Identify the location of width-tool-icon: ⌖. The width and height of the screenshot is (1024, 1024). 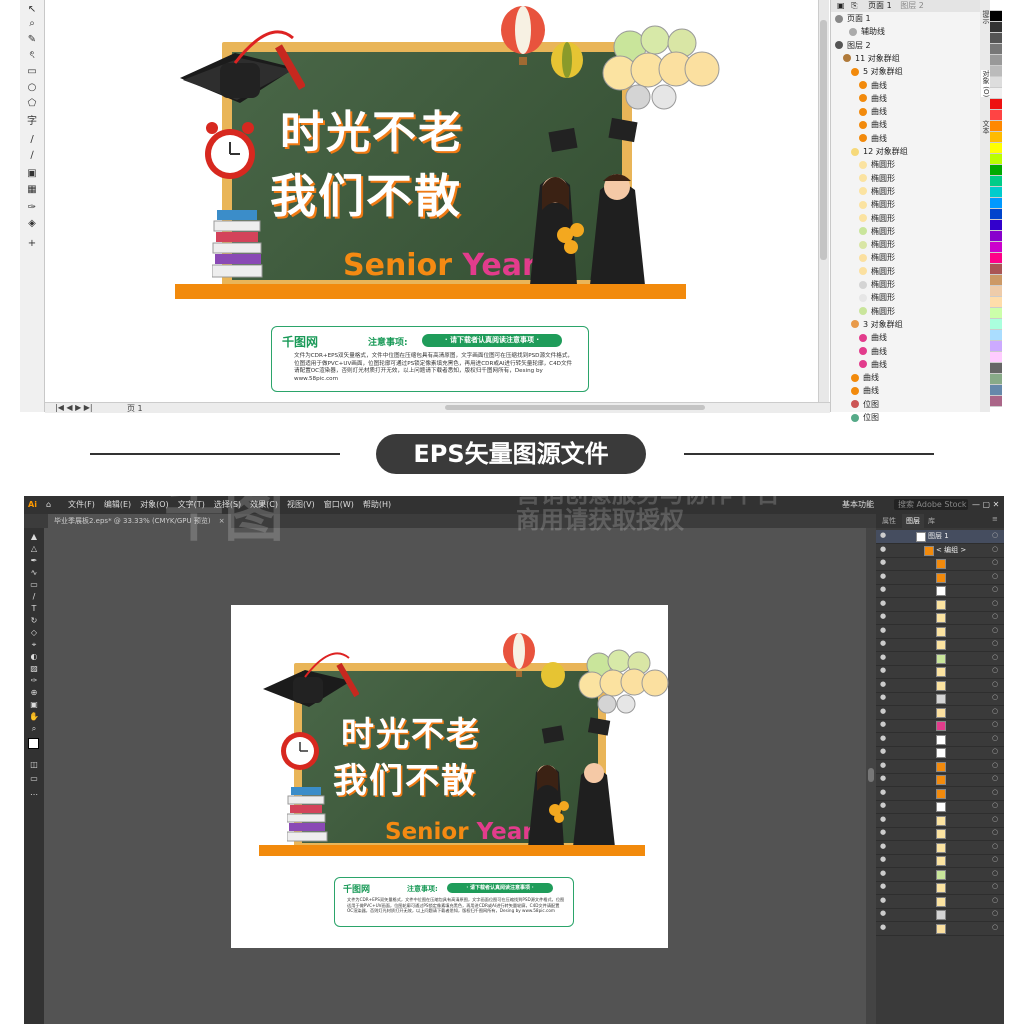
(34, 645).